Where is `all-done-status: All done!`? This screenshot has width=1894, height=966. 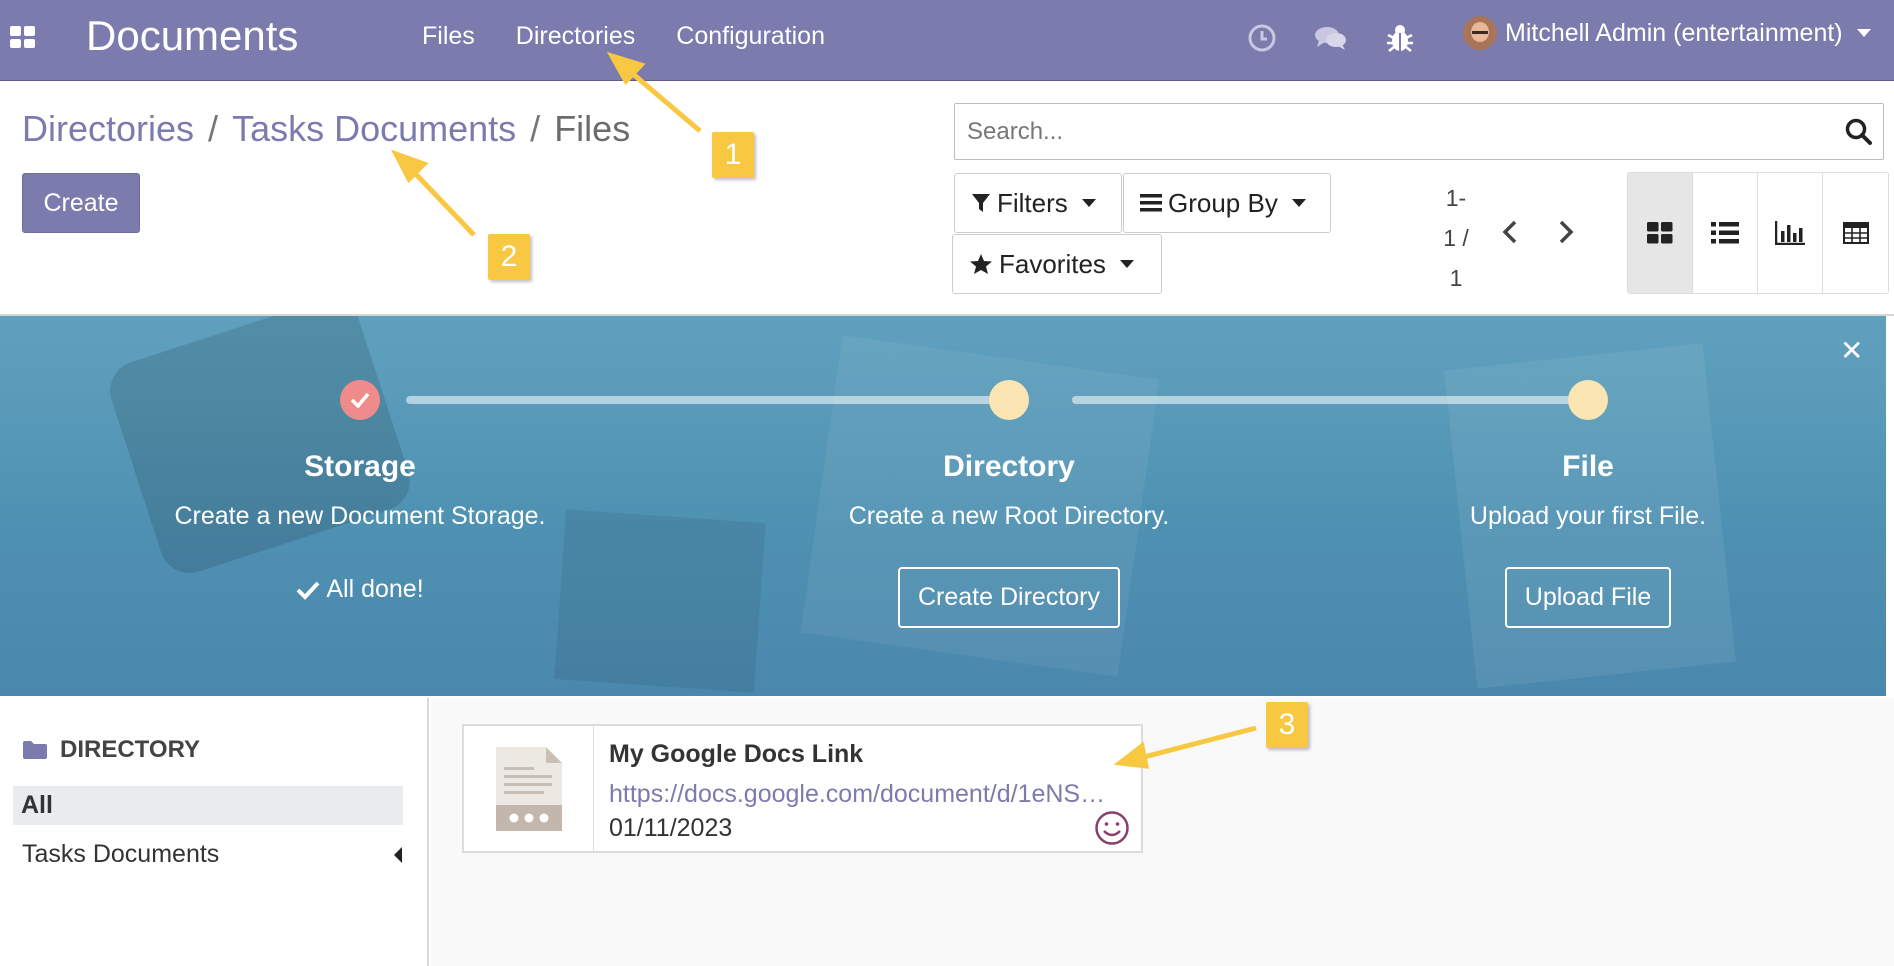 all-done-status: All done! is located at coordinates (360, 589).